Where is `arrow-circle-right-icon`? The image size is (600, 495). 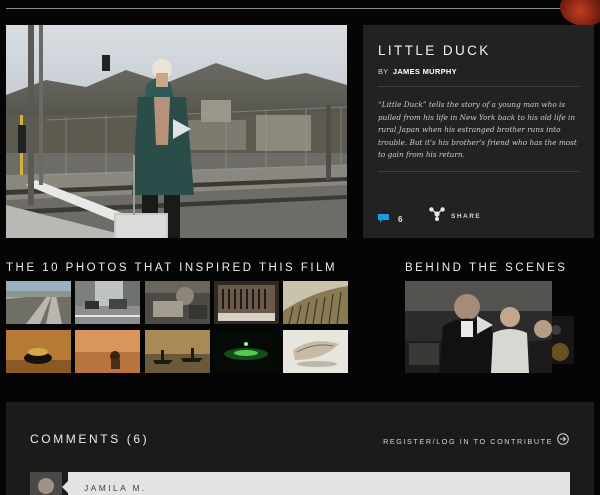
arrow-circle-right-icon is located at coordinates (563, 441).